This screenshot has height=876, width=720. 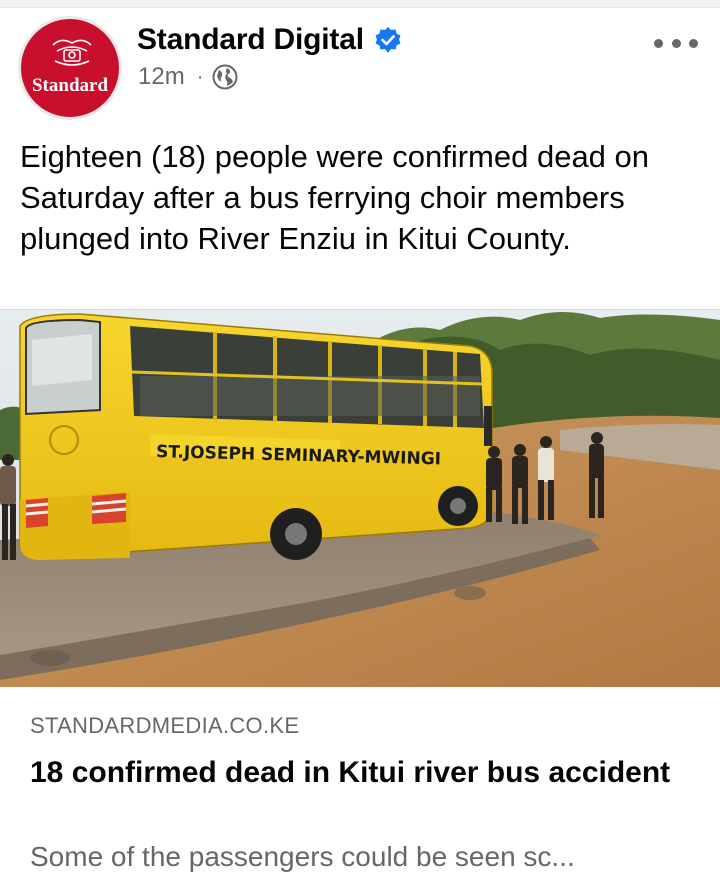 I want to click on page-avatar: Standard, so click(x=70, y=68).